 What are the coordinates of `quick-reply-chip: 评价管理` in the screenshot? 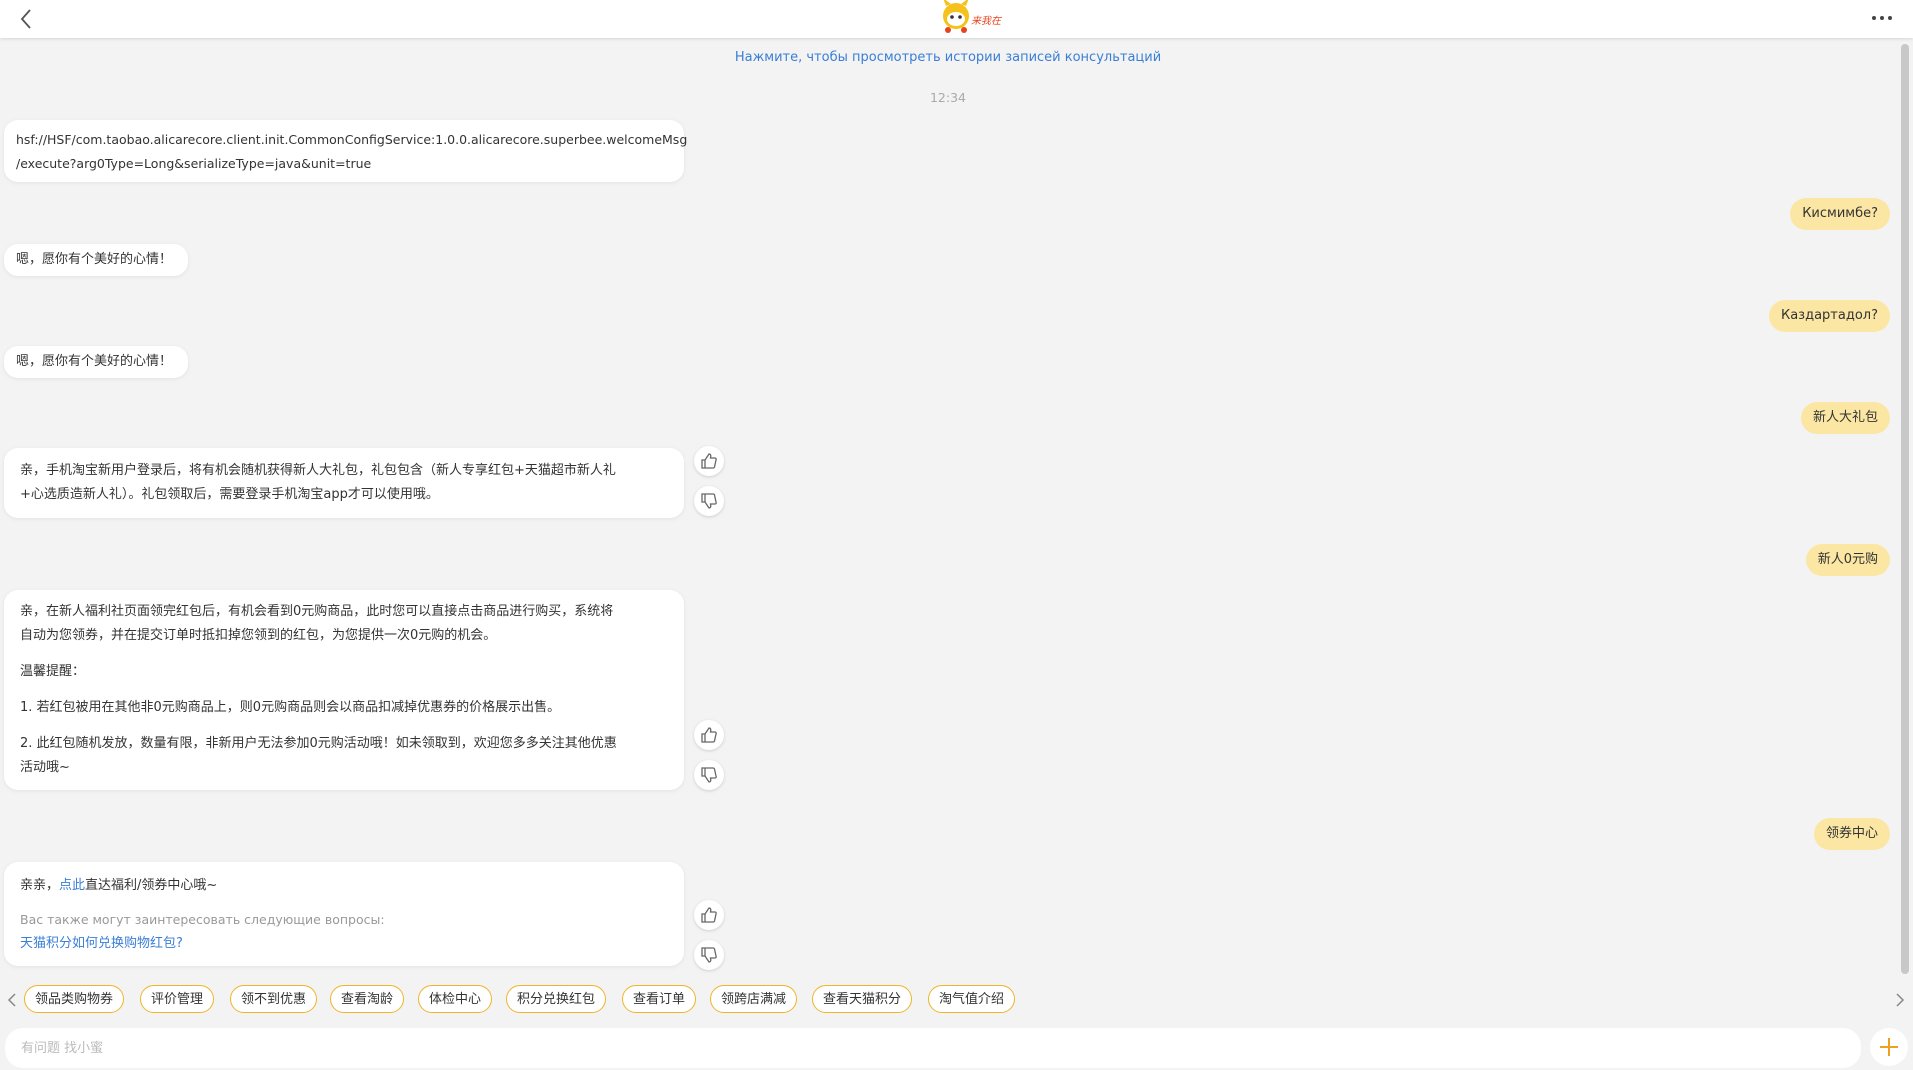 It's located at (177, 999).